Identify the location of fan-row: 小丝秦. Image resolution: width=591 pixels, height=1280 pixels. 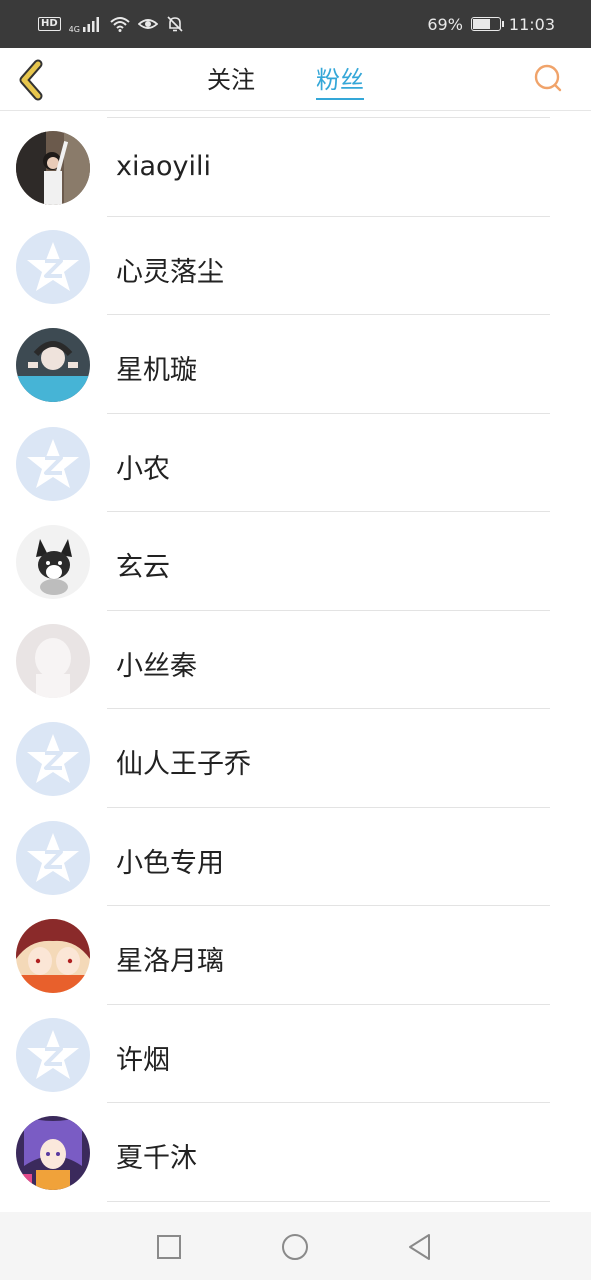
(295, 660).